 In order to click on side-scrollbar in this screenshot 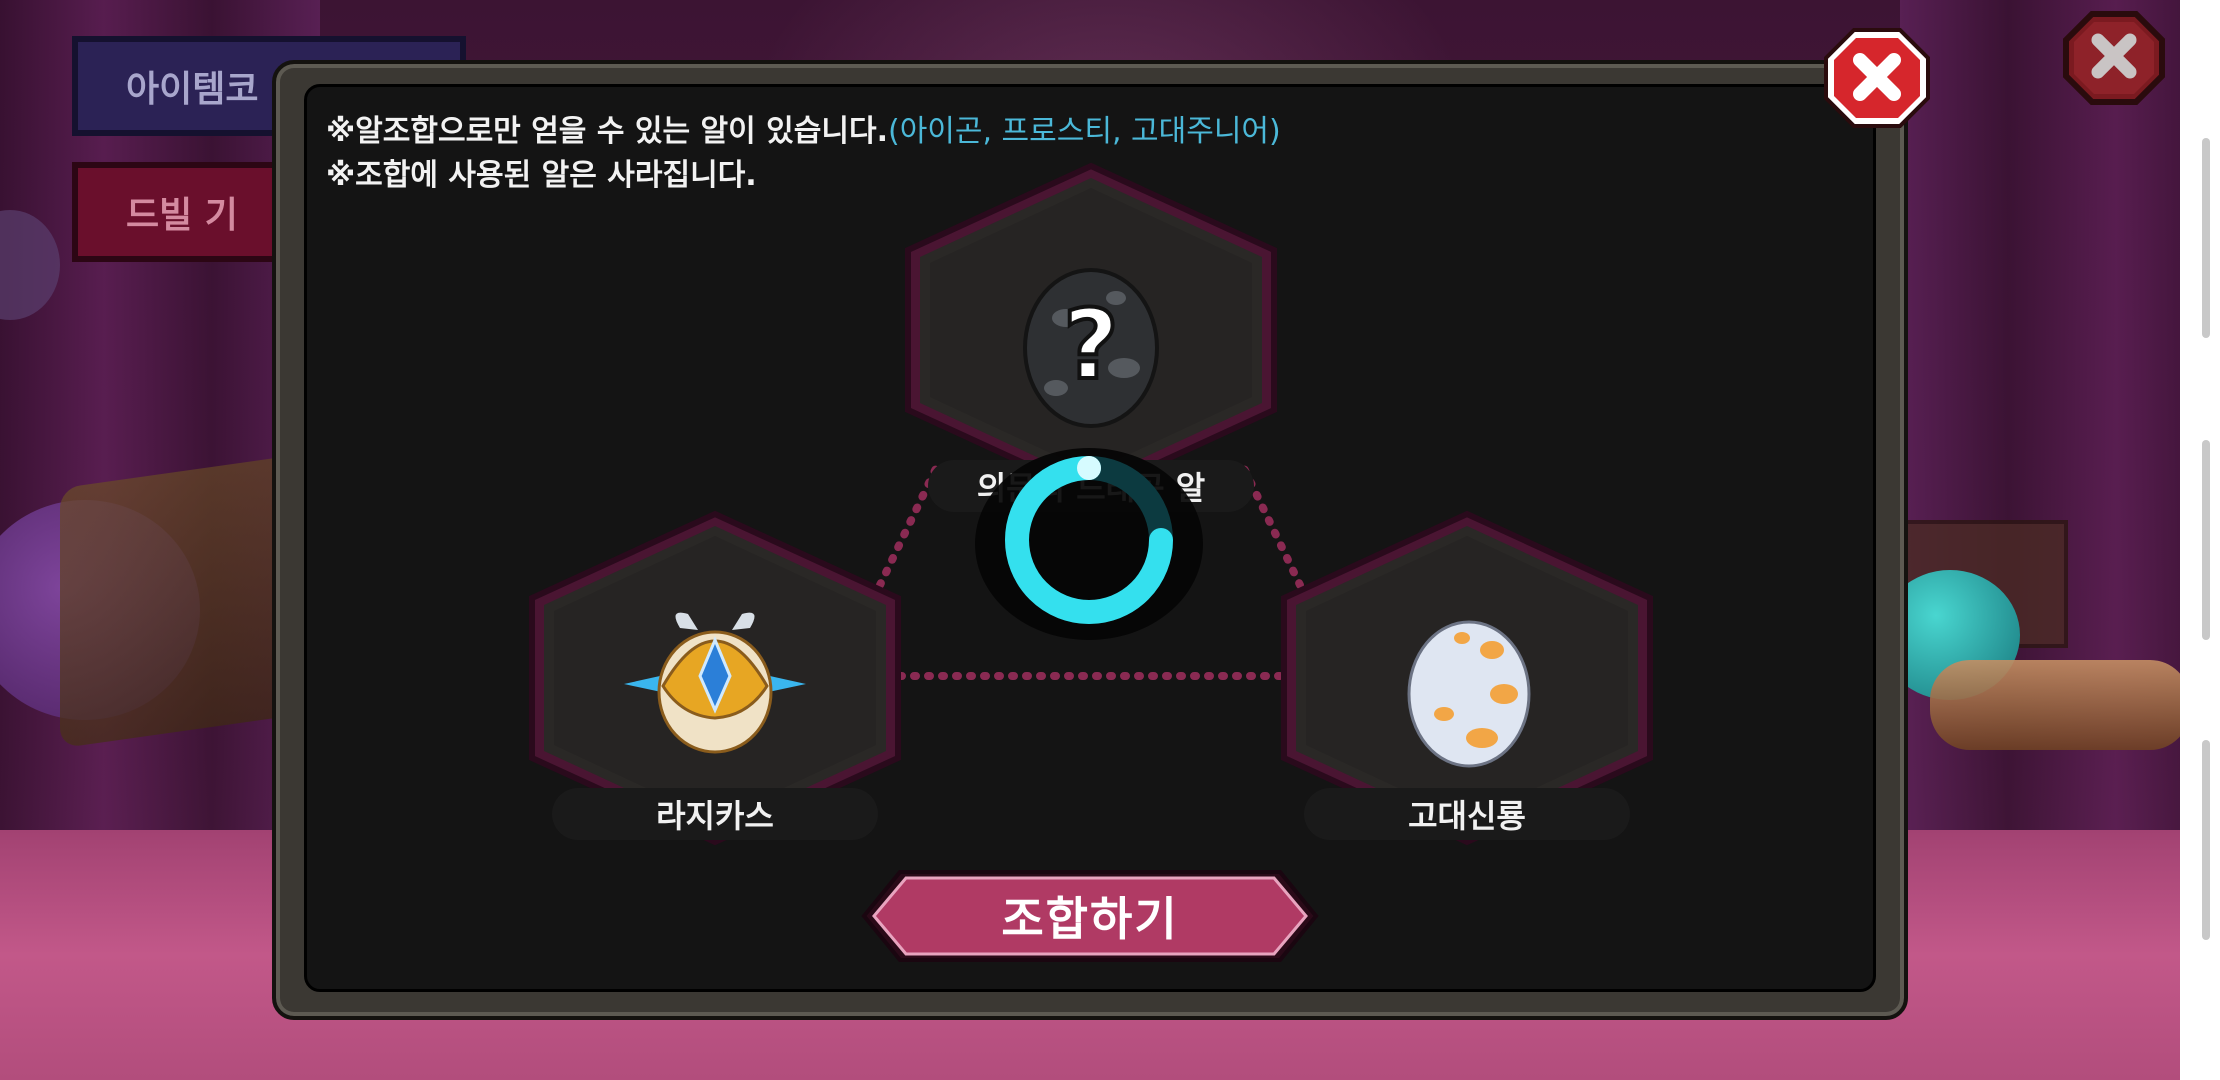, I will do `click(2200, 540)`.